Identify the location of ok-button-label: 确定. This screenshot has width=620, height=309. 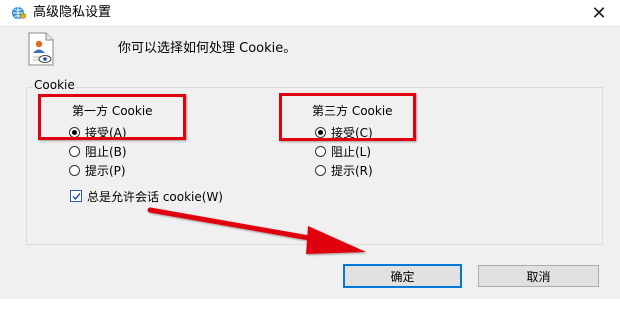
(402, 276).